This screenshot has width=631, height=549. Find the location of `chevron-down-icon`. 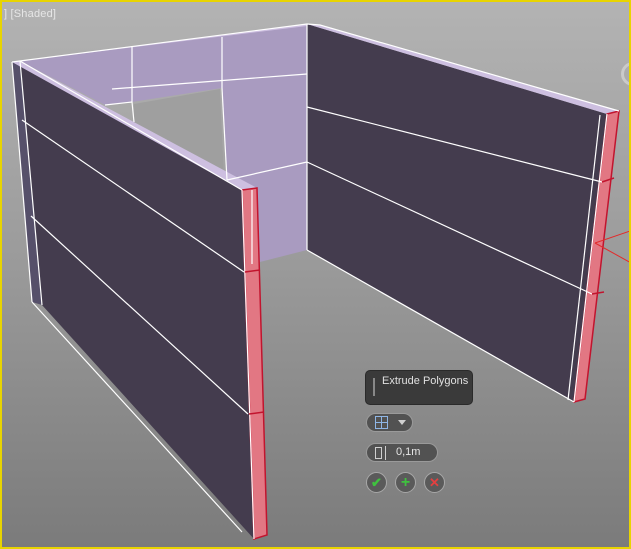

chevron-down-icon is located at coordinates (402, 422).